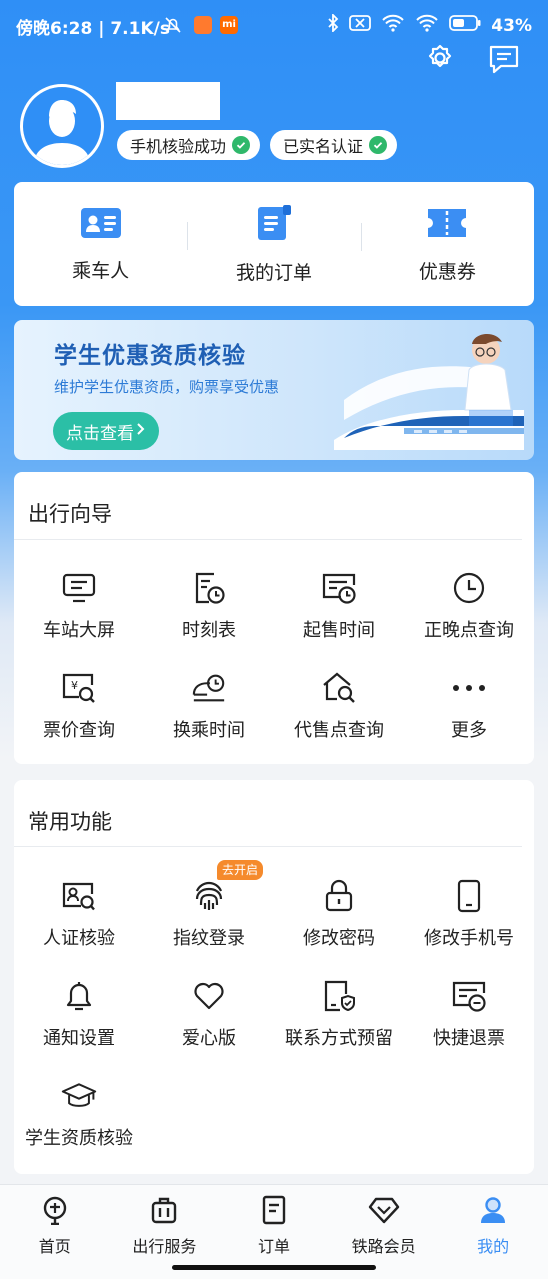 This screenshot has width=548, height=1279. Describe the element at coordinates (209, 716) in the screenshot. I see `guide-item-transfer-time: 换乘时间` at that location.